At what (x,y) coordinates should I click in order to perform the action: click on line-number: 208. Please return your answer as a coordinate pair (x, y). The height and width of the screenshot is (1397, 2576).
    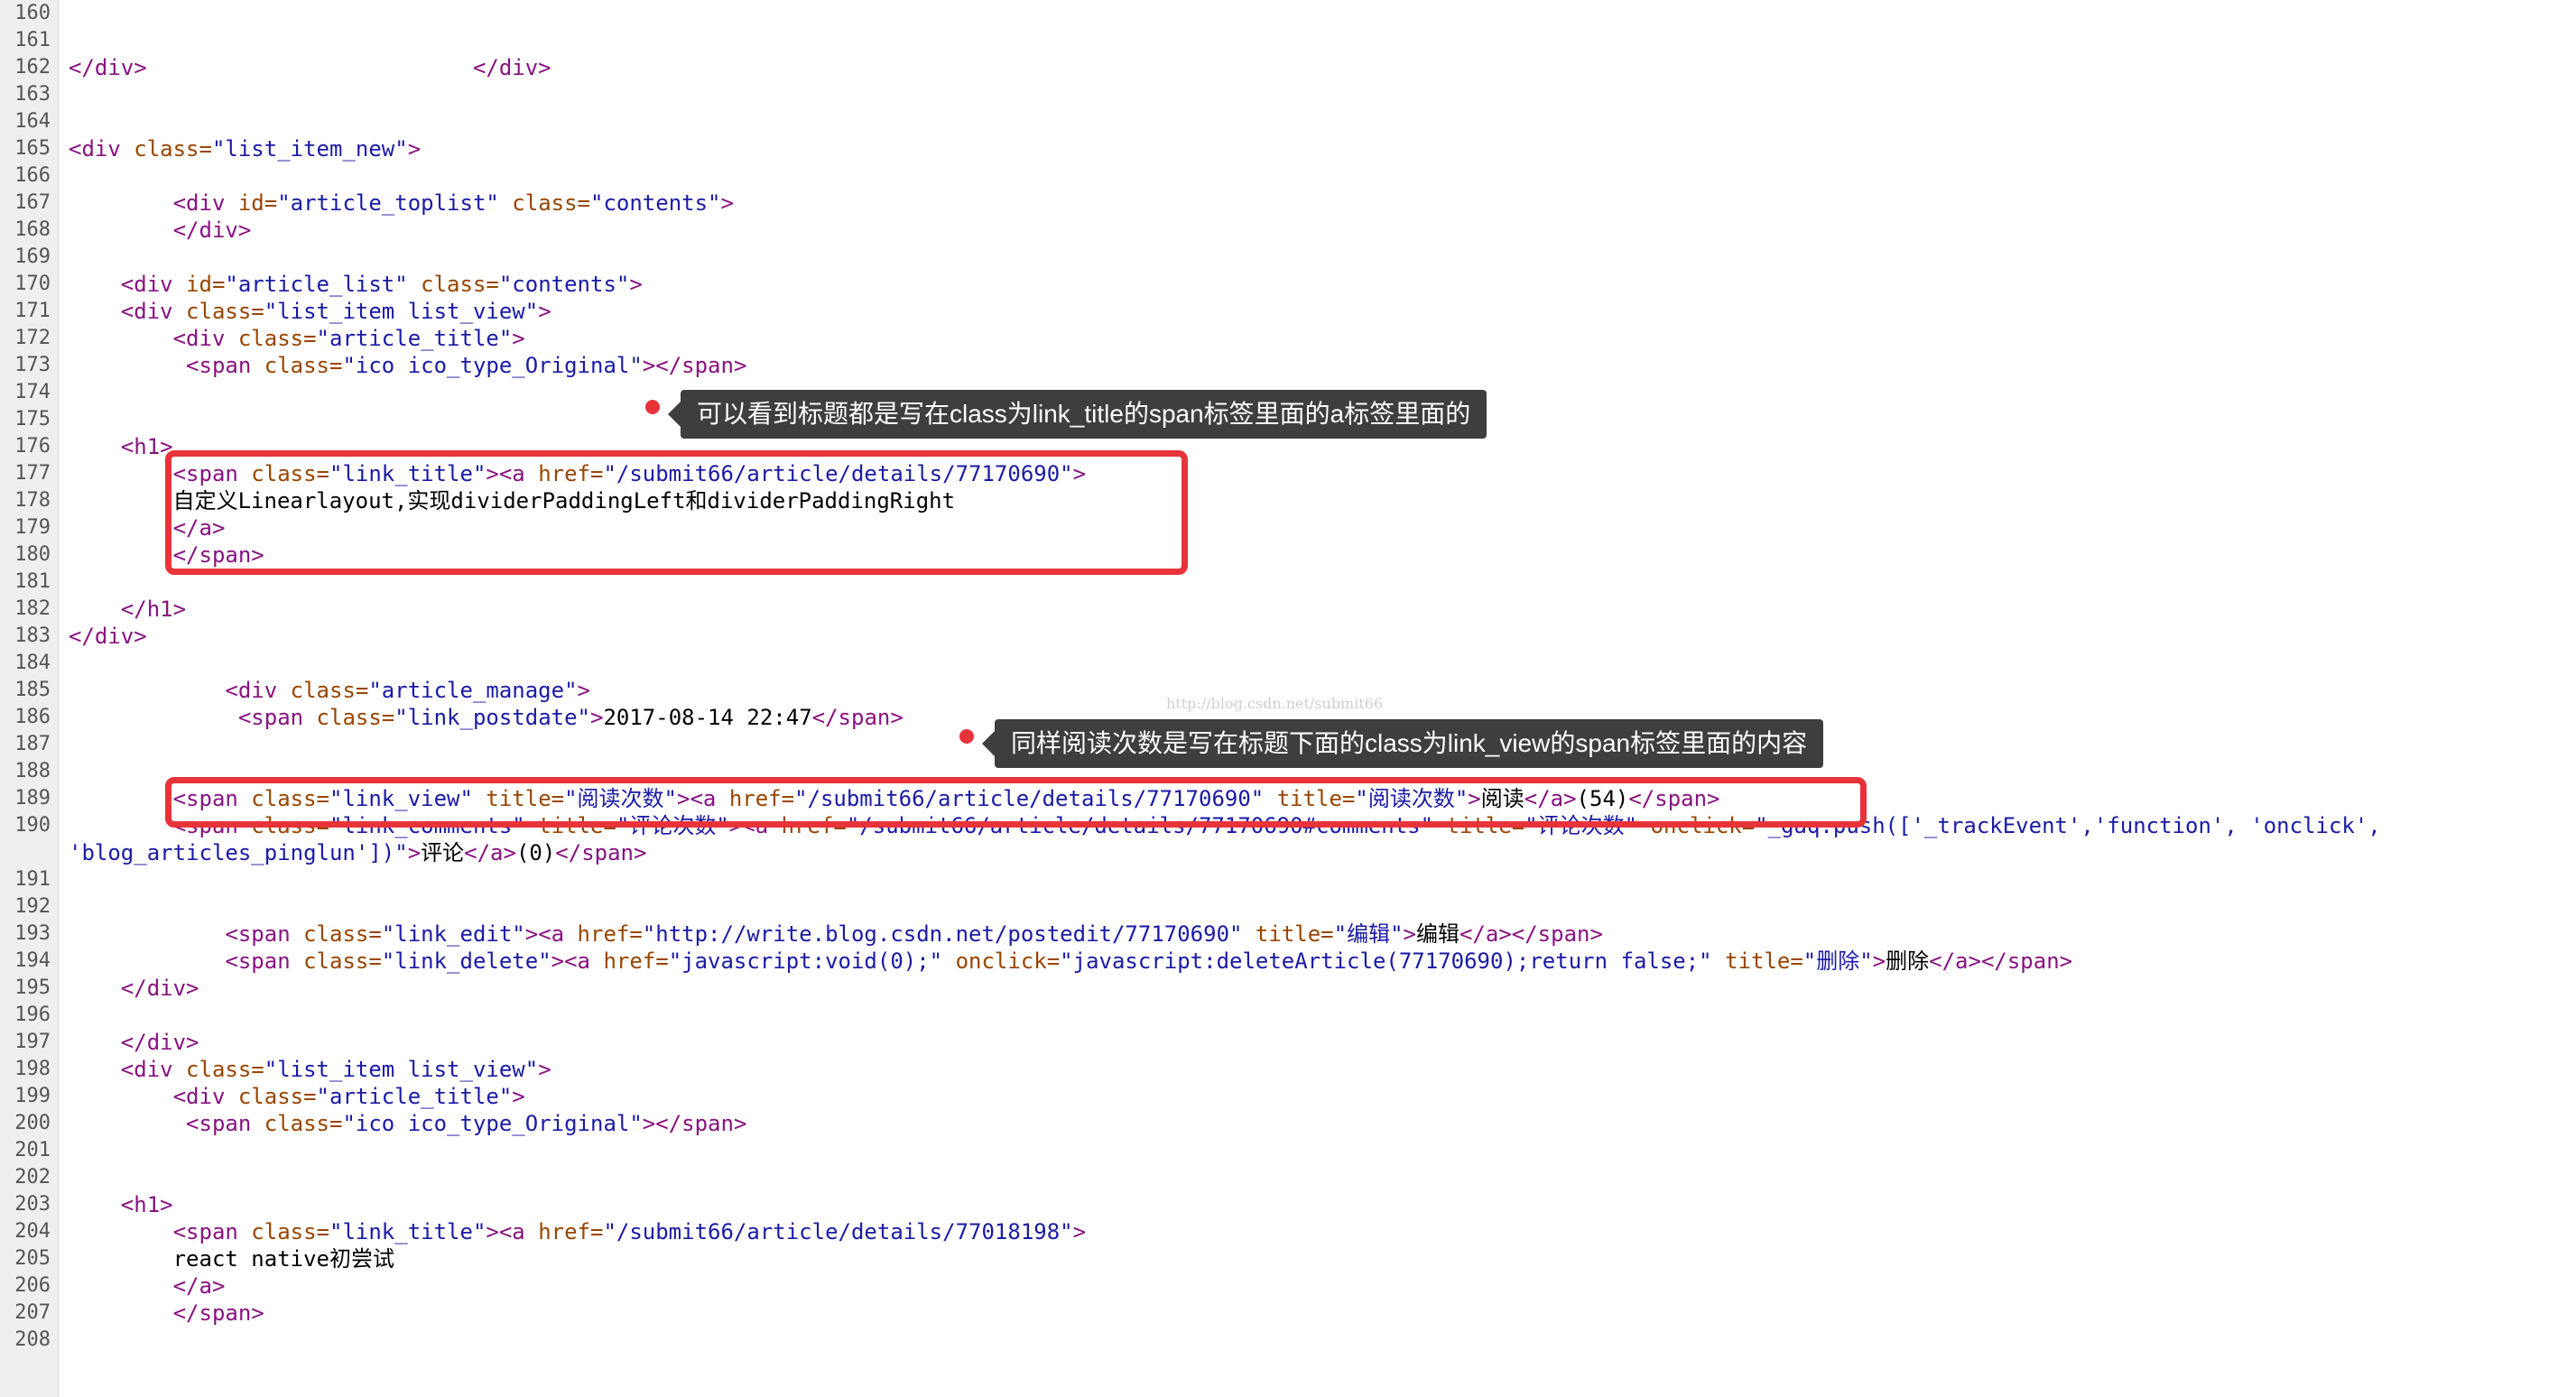
    Looking at the image, I should click on (32, 1339).